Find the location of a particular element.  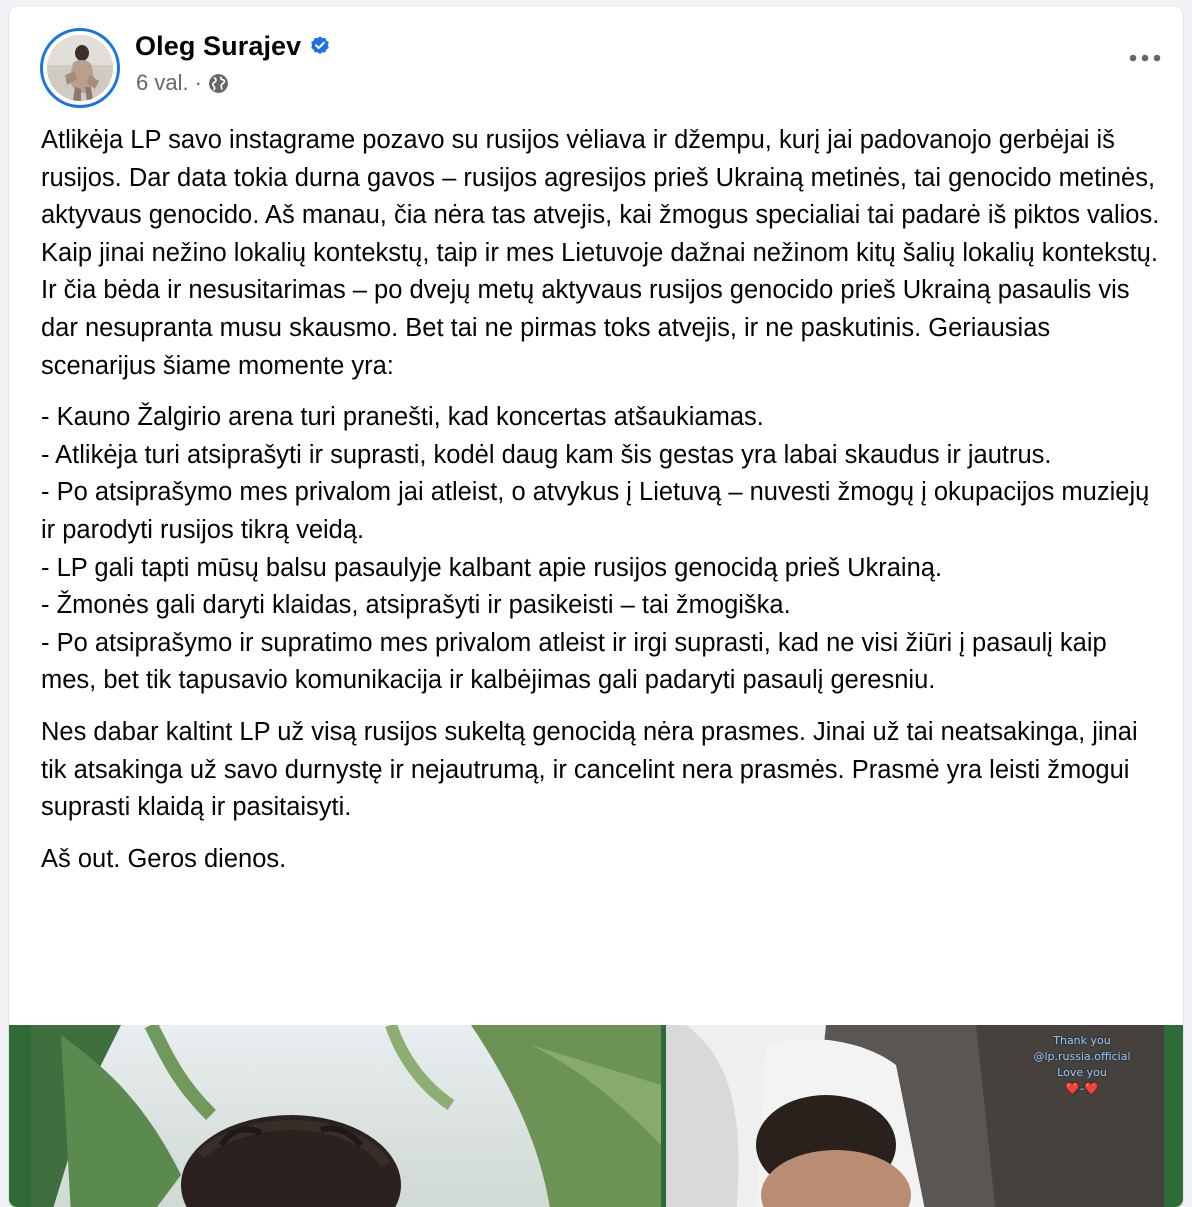

author-row: Oleg Surajev is located at coordinates (233, 46).